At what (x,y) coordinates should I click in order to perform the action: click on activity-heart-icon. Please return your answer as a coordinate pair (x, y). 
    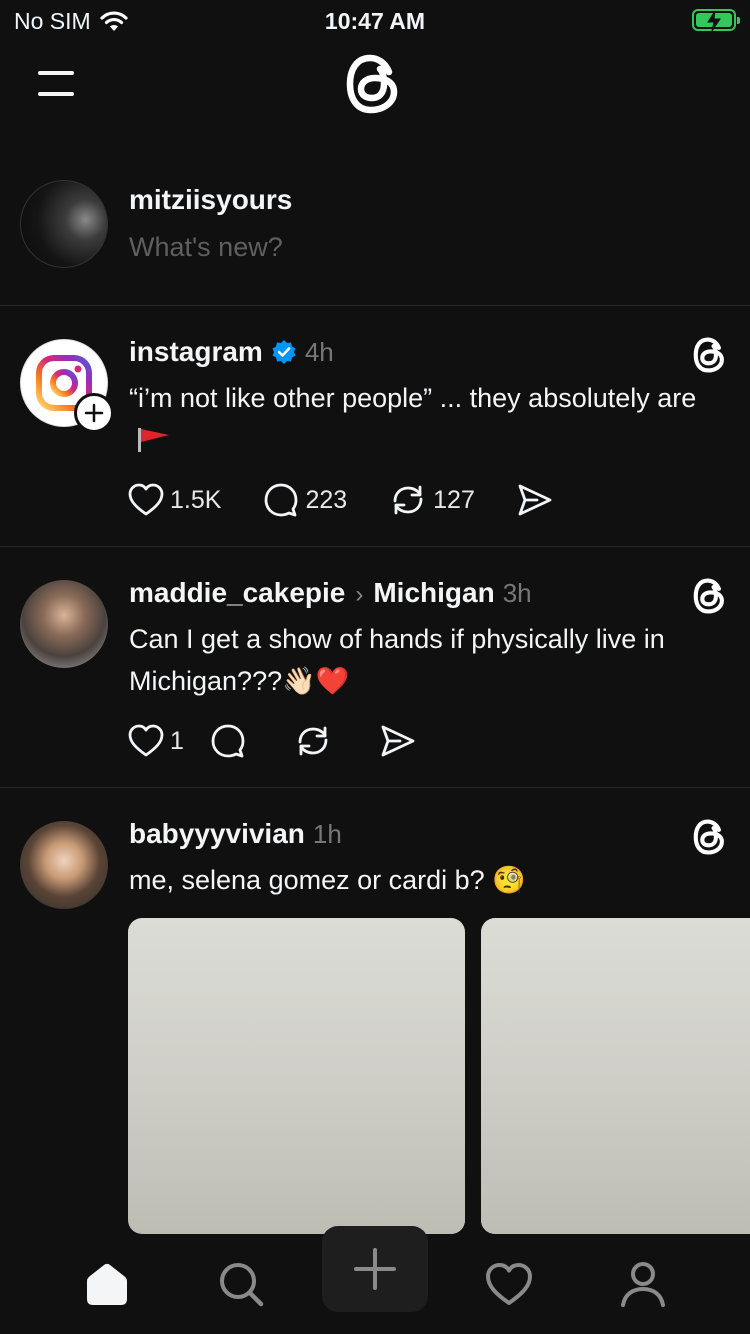
    Looking at the image, I should click on (509, 1284).